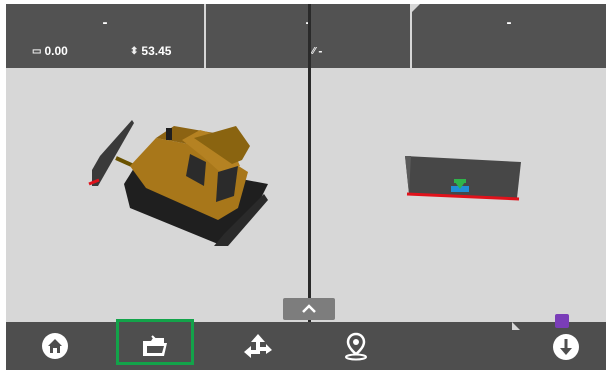 The width and height of the screenshot is (612, 378). I want to click on location-button, so click(356, 346).